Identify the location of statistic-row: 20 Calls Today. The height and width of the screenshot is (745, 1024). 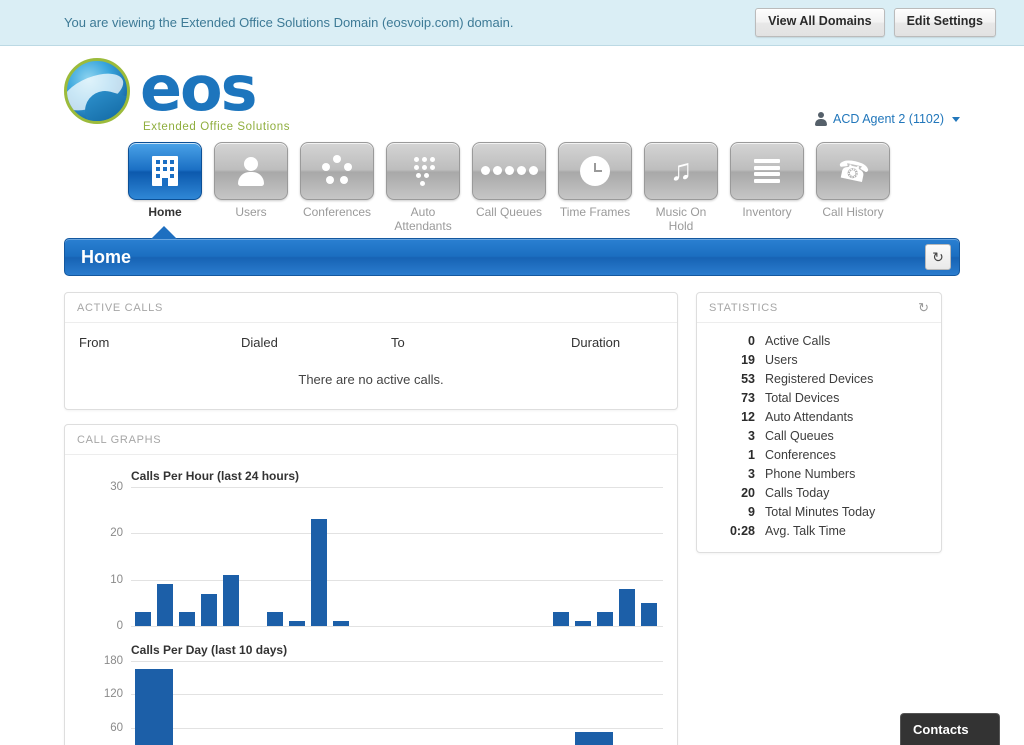
(819, 492).